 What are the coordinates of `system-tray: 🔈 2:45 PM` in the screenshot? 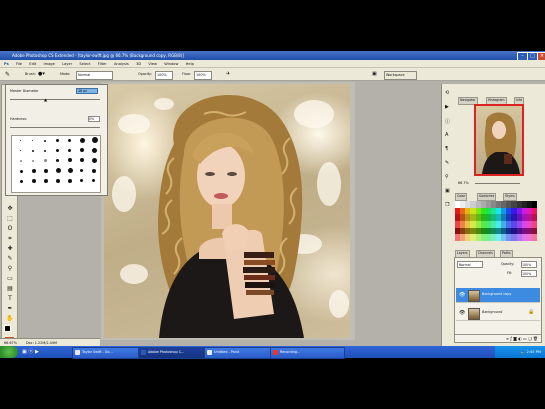 It's located at (520, 352).